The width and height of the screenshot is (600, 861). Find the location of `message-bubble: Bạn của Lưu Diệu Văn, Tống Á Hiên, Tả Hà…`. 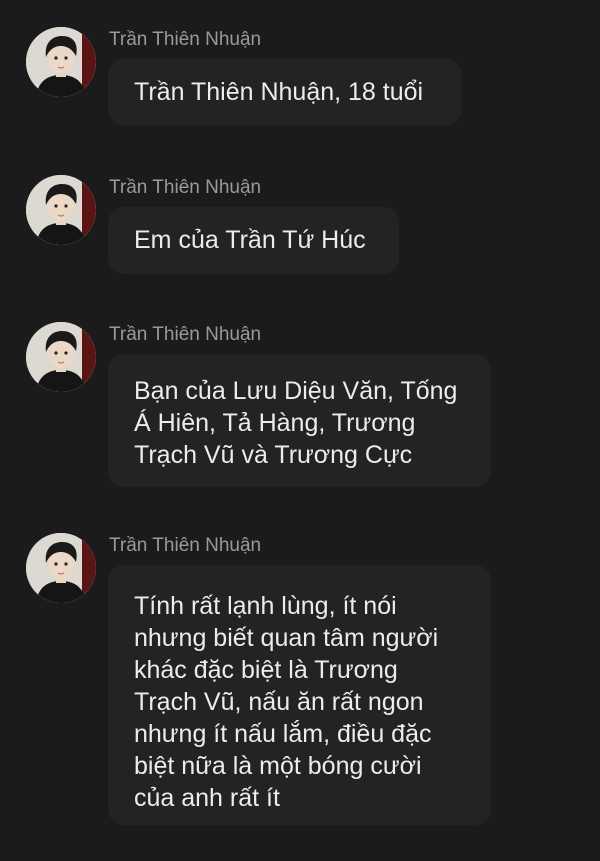

message-bubble: Bạn của Lưu Diệu Văn, Tống Á Hiên, Tả Hà… is located at coordinates (299, 420).